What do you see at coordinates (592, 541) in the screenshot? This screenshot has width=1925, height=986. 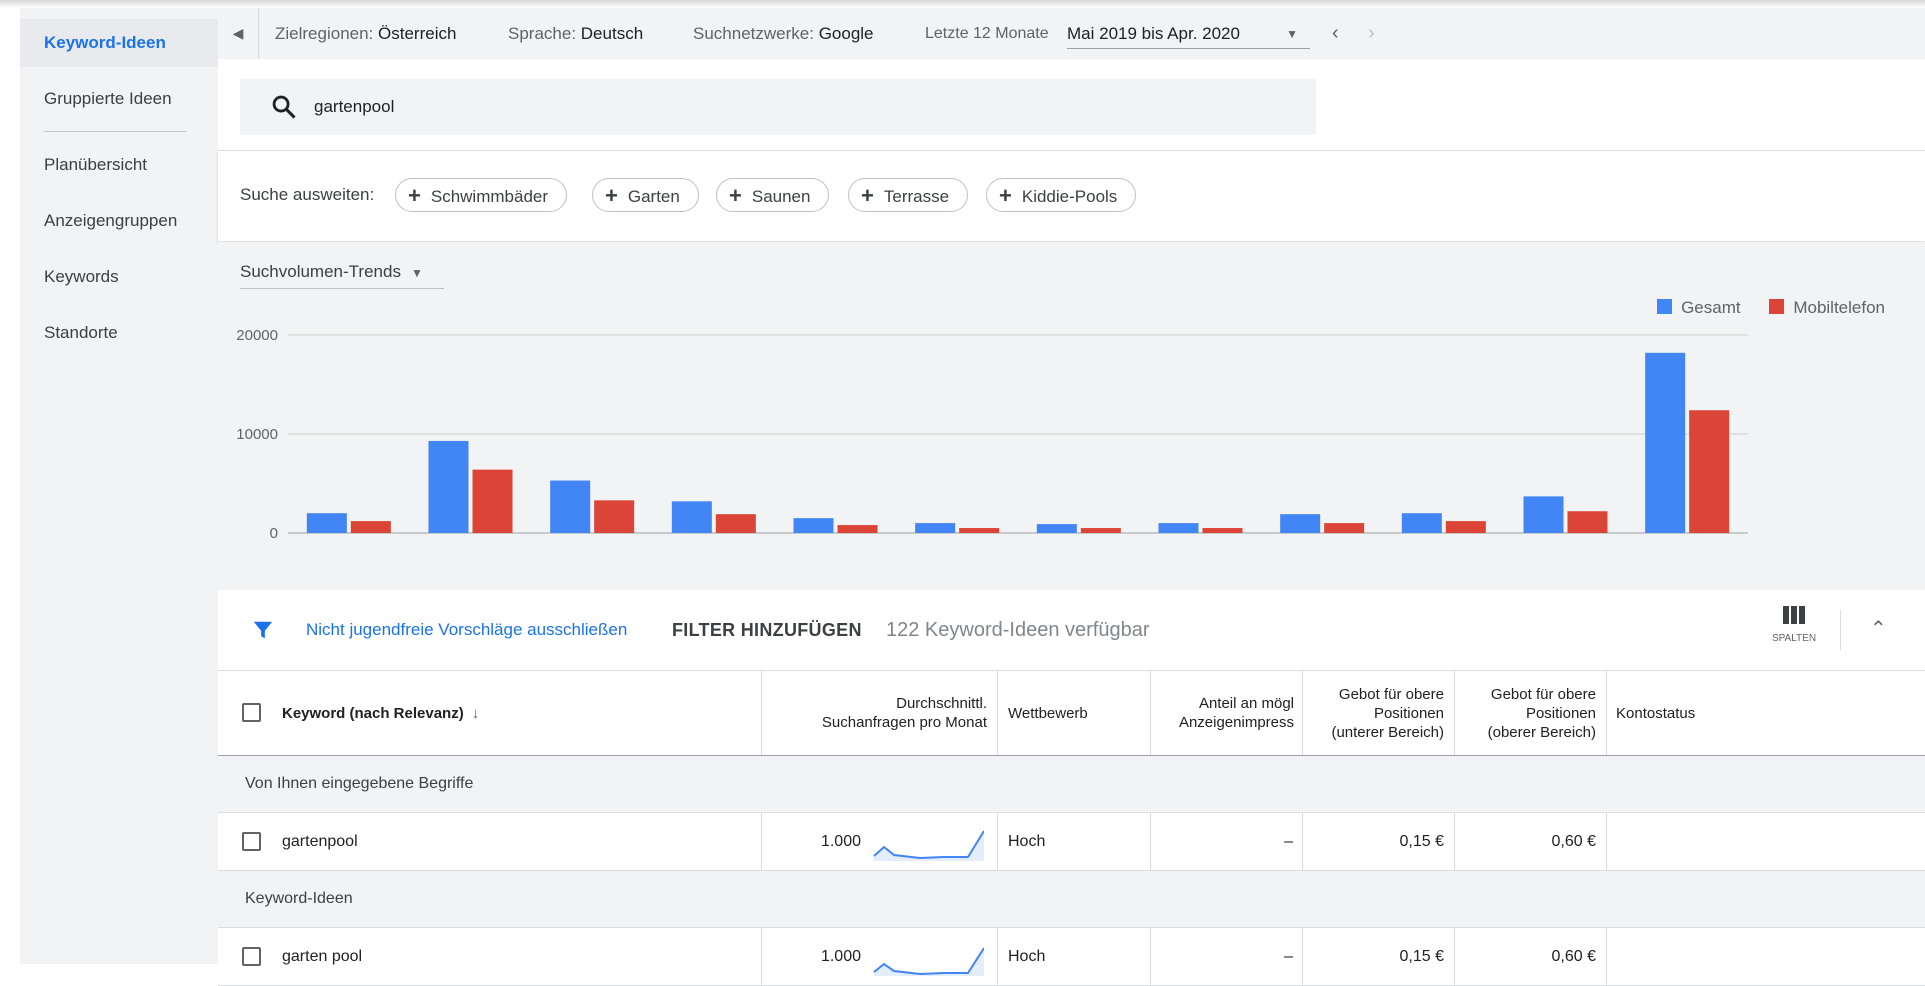 I see `x-tick-label: Juli 2019` at bounding box center [592, 541].